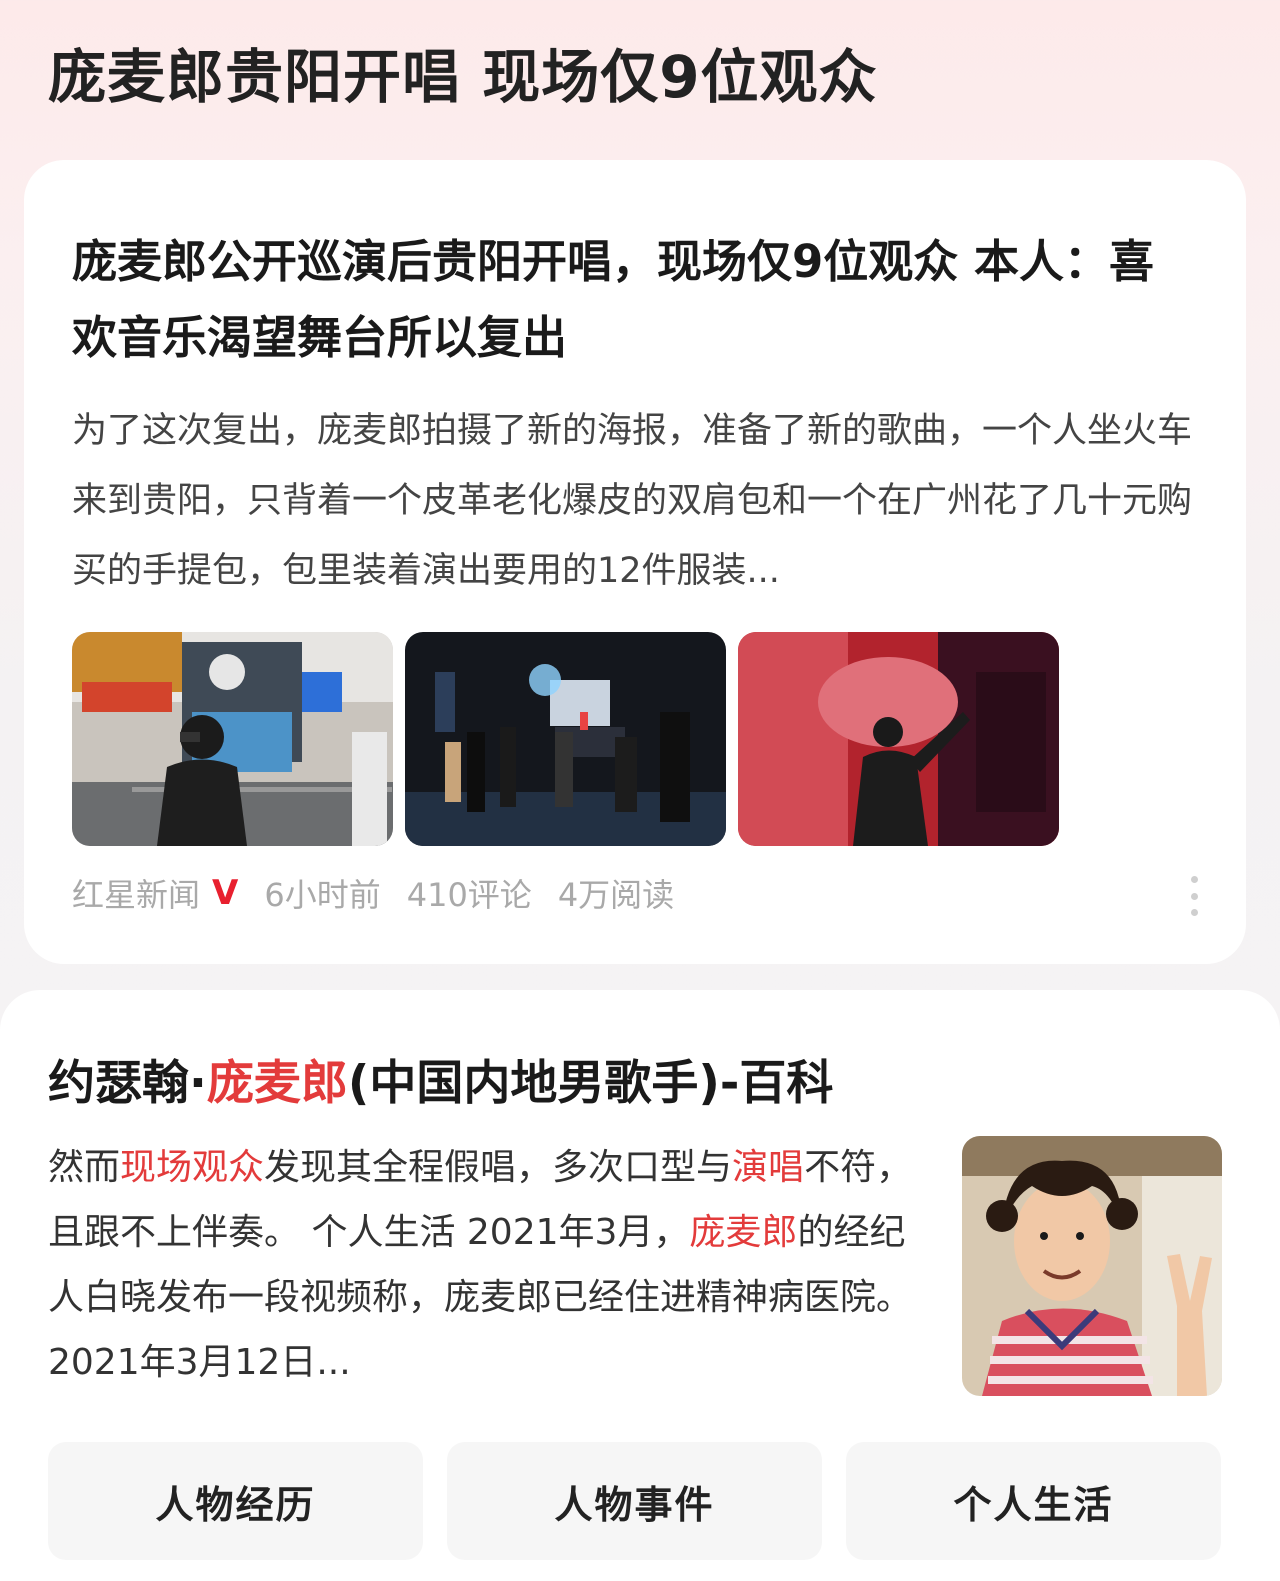 The image size is (1280, 1581). What do you see at coordinates (743, 1232) in the screenshot?
I see `snippet-highlight: 庞麦郎` at bounding box center [743, 1232].